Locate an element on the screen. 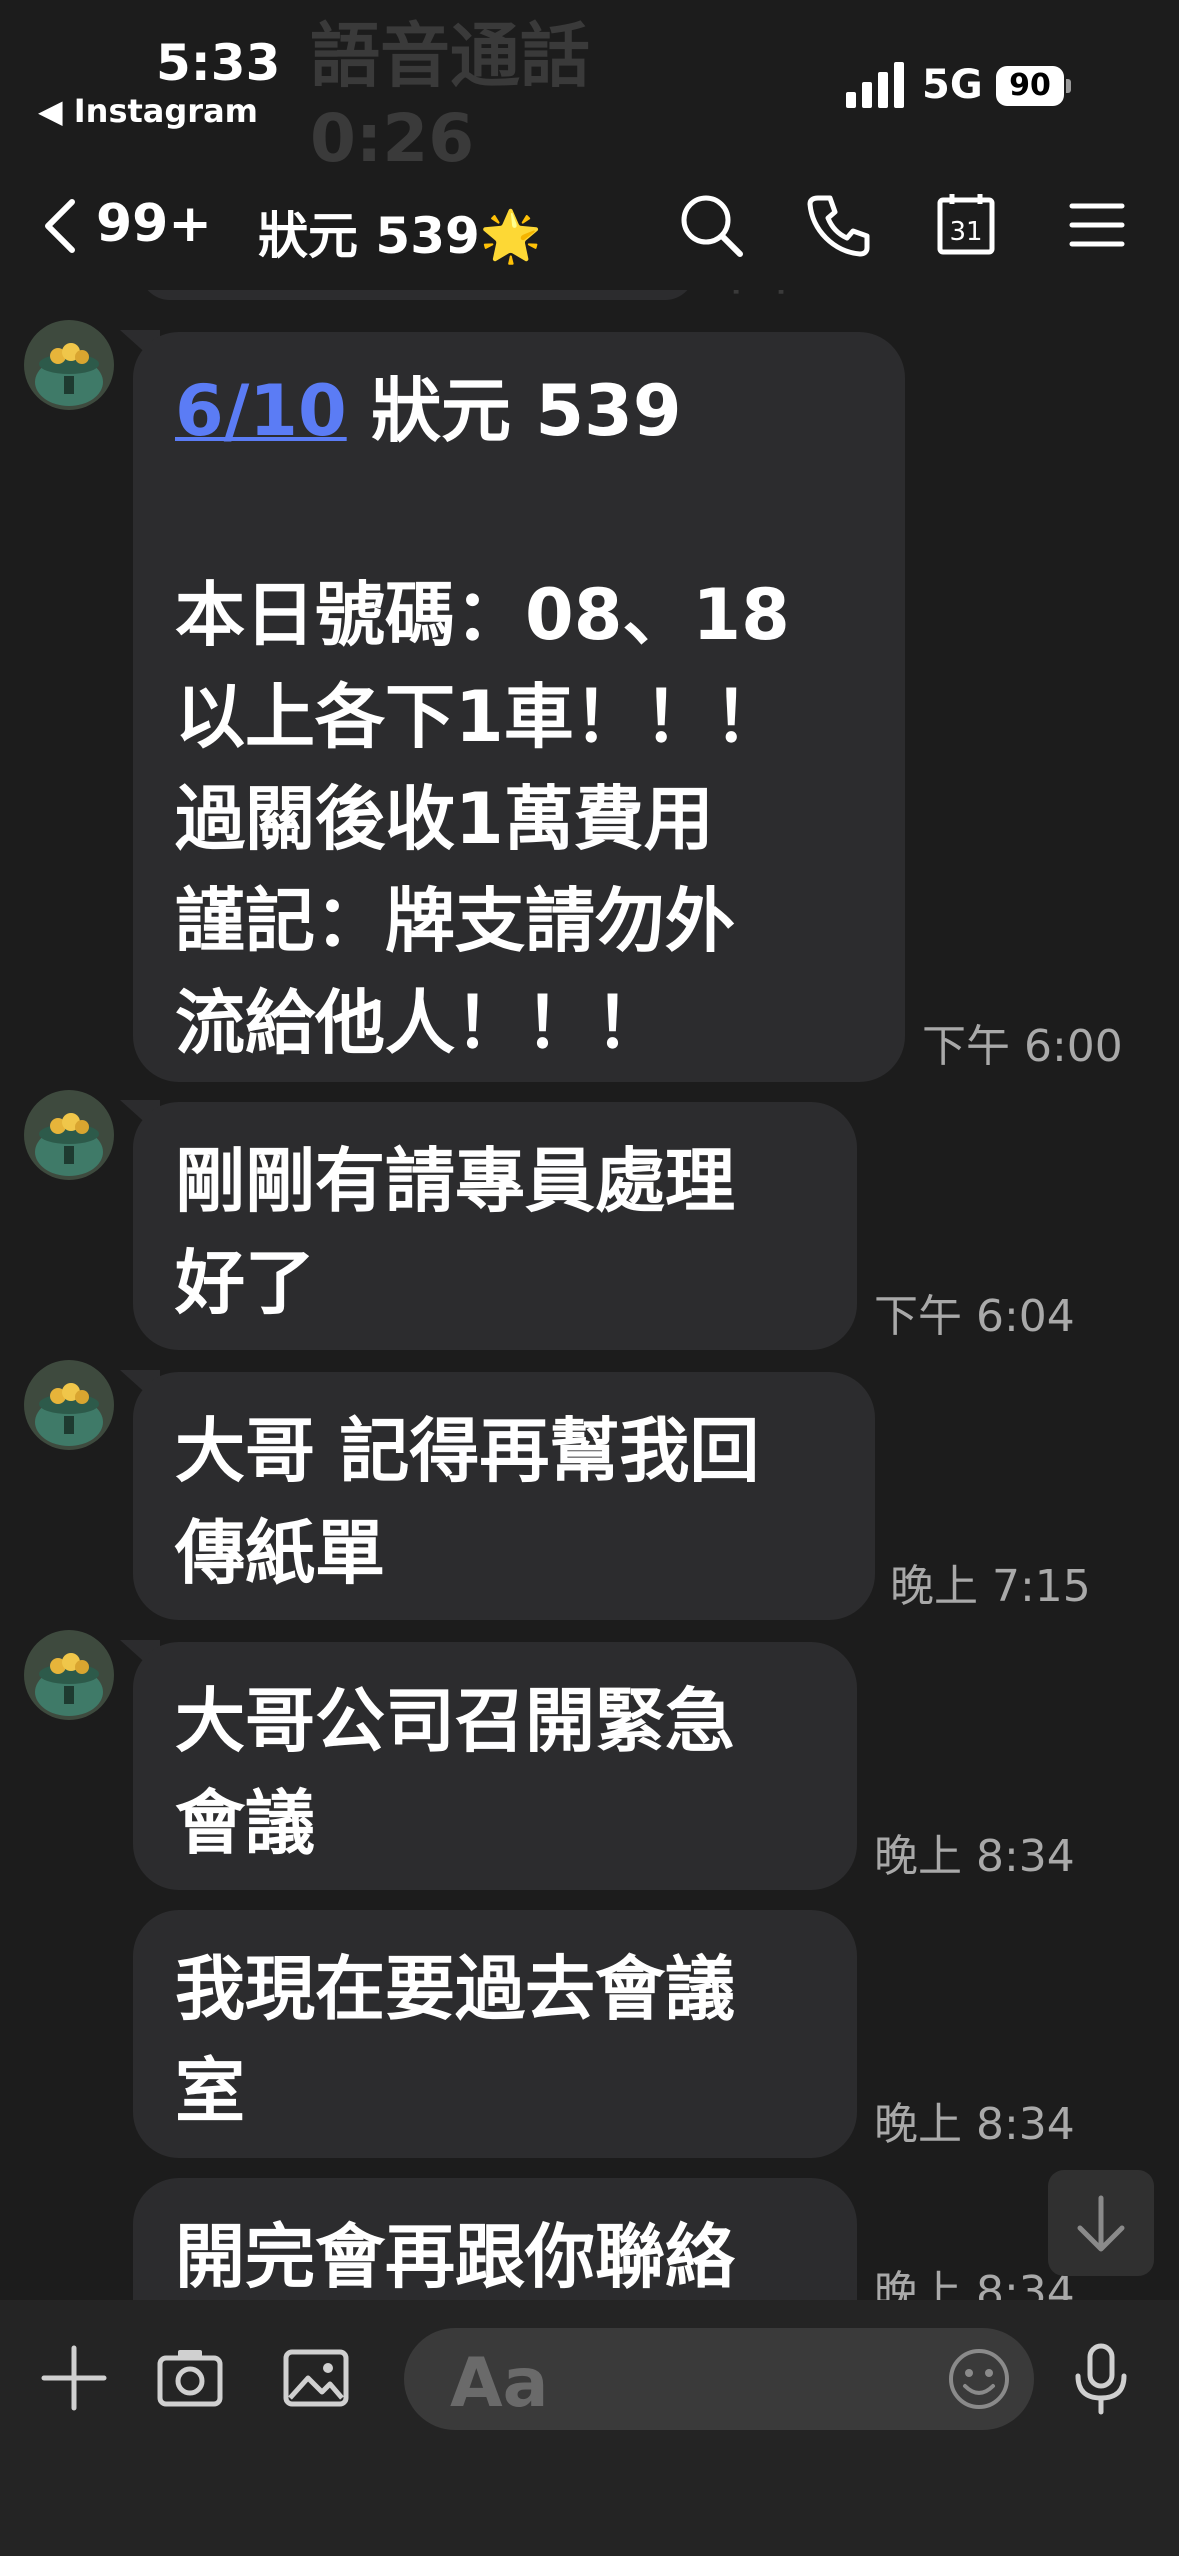  back-to-app-link: ◀ Instagram is located at coordinates (148, 111).